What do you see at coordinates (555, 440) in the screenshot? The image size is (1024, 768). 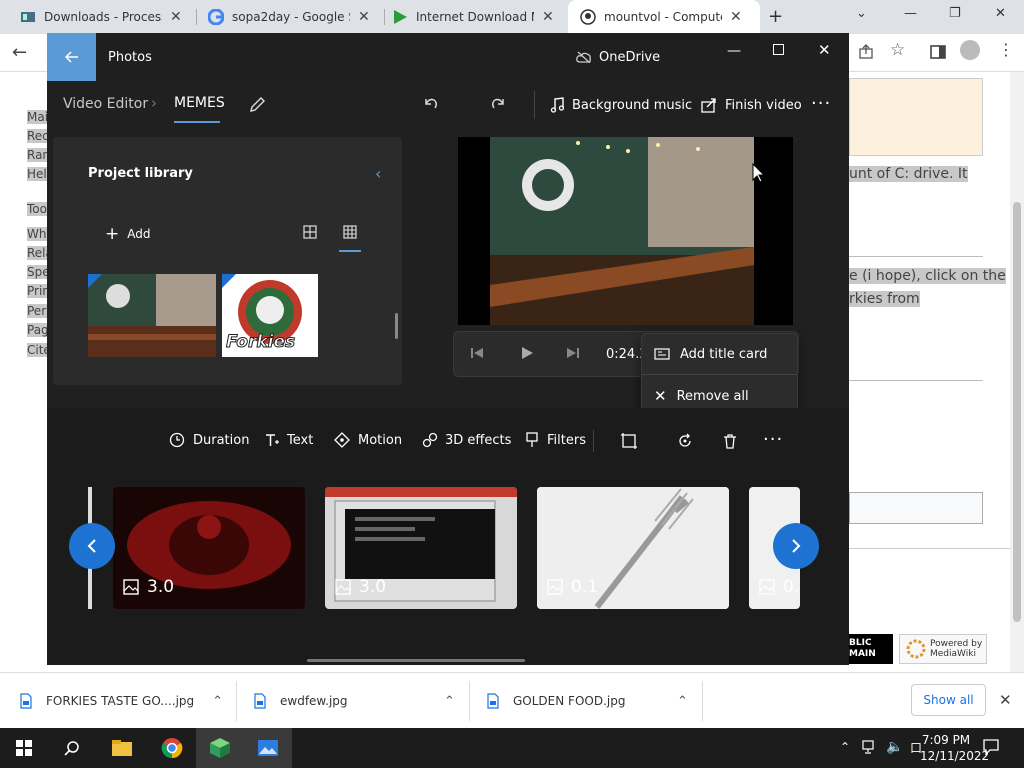 I see `filters-button: Filters` at bounding box center [555, 440].